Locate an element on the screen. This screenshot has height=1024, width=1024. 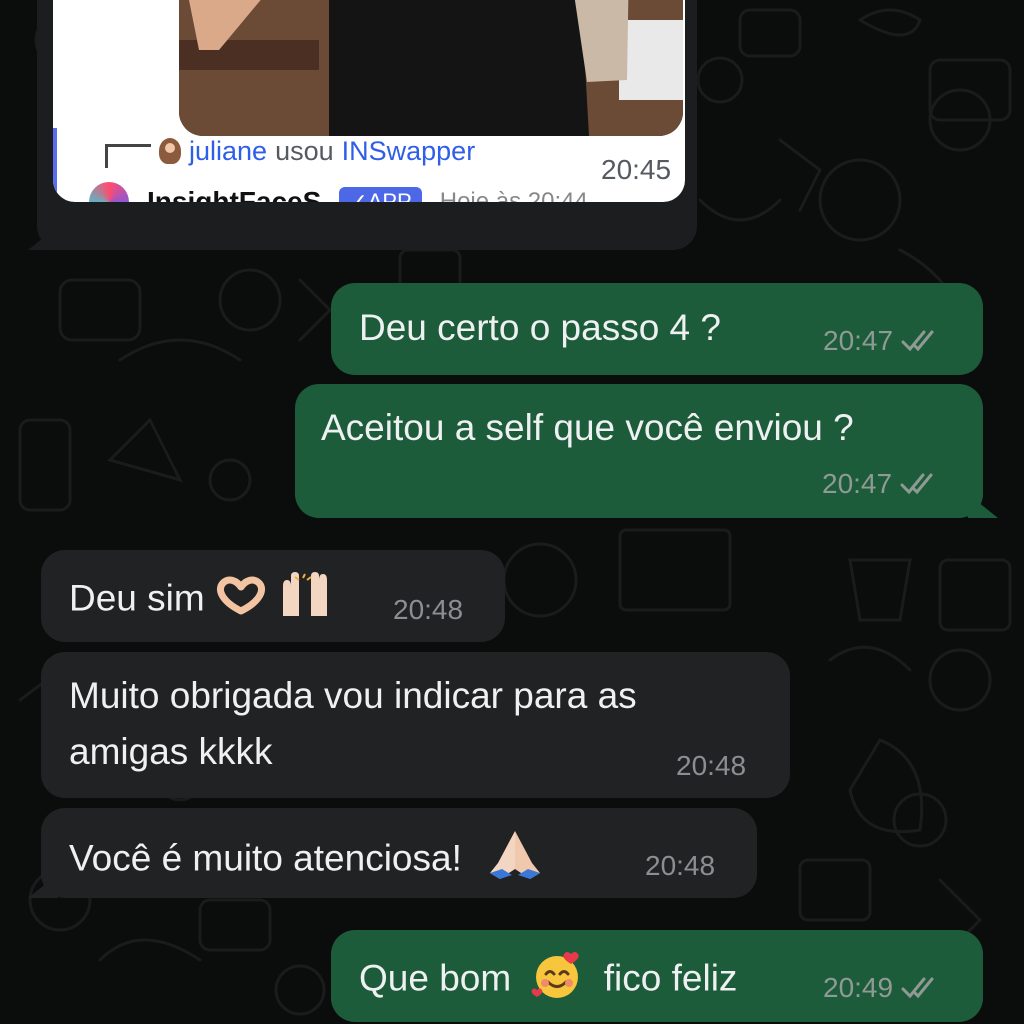
message-text-start: Que bom is located at coordinates (435, 978).